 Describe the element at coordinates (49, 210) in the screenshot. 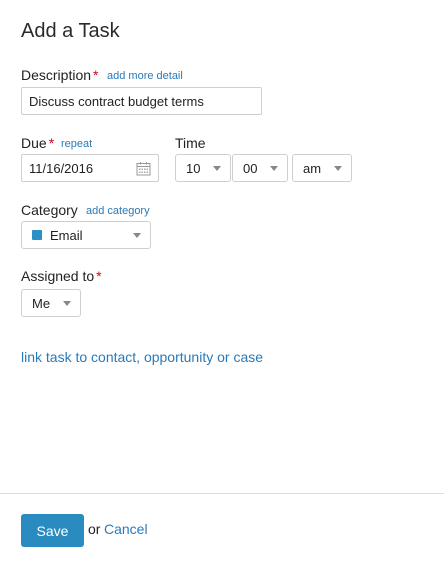

I see `category-label: Category` at that location.